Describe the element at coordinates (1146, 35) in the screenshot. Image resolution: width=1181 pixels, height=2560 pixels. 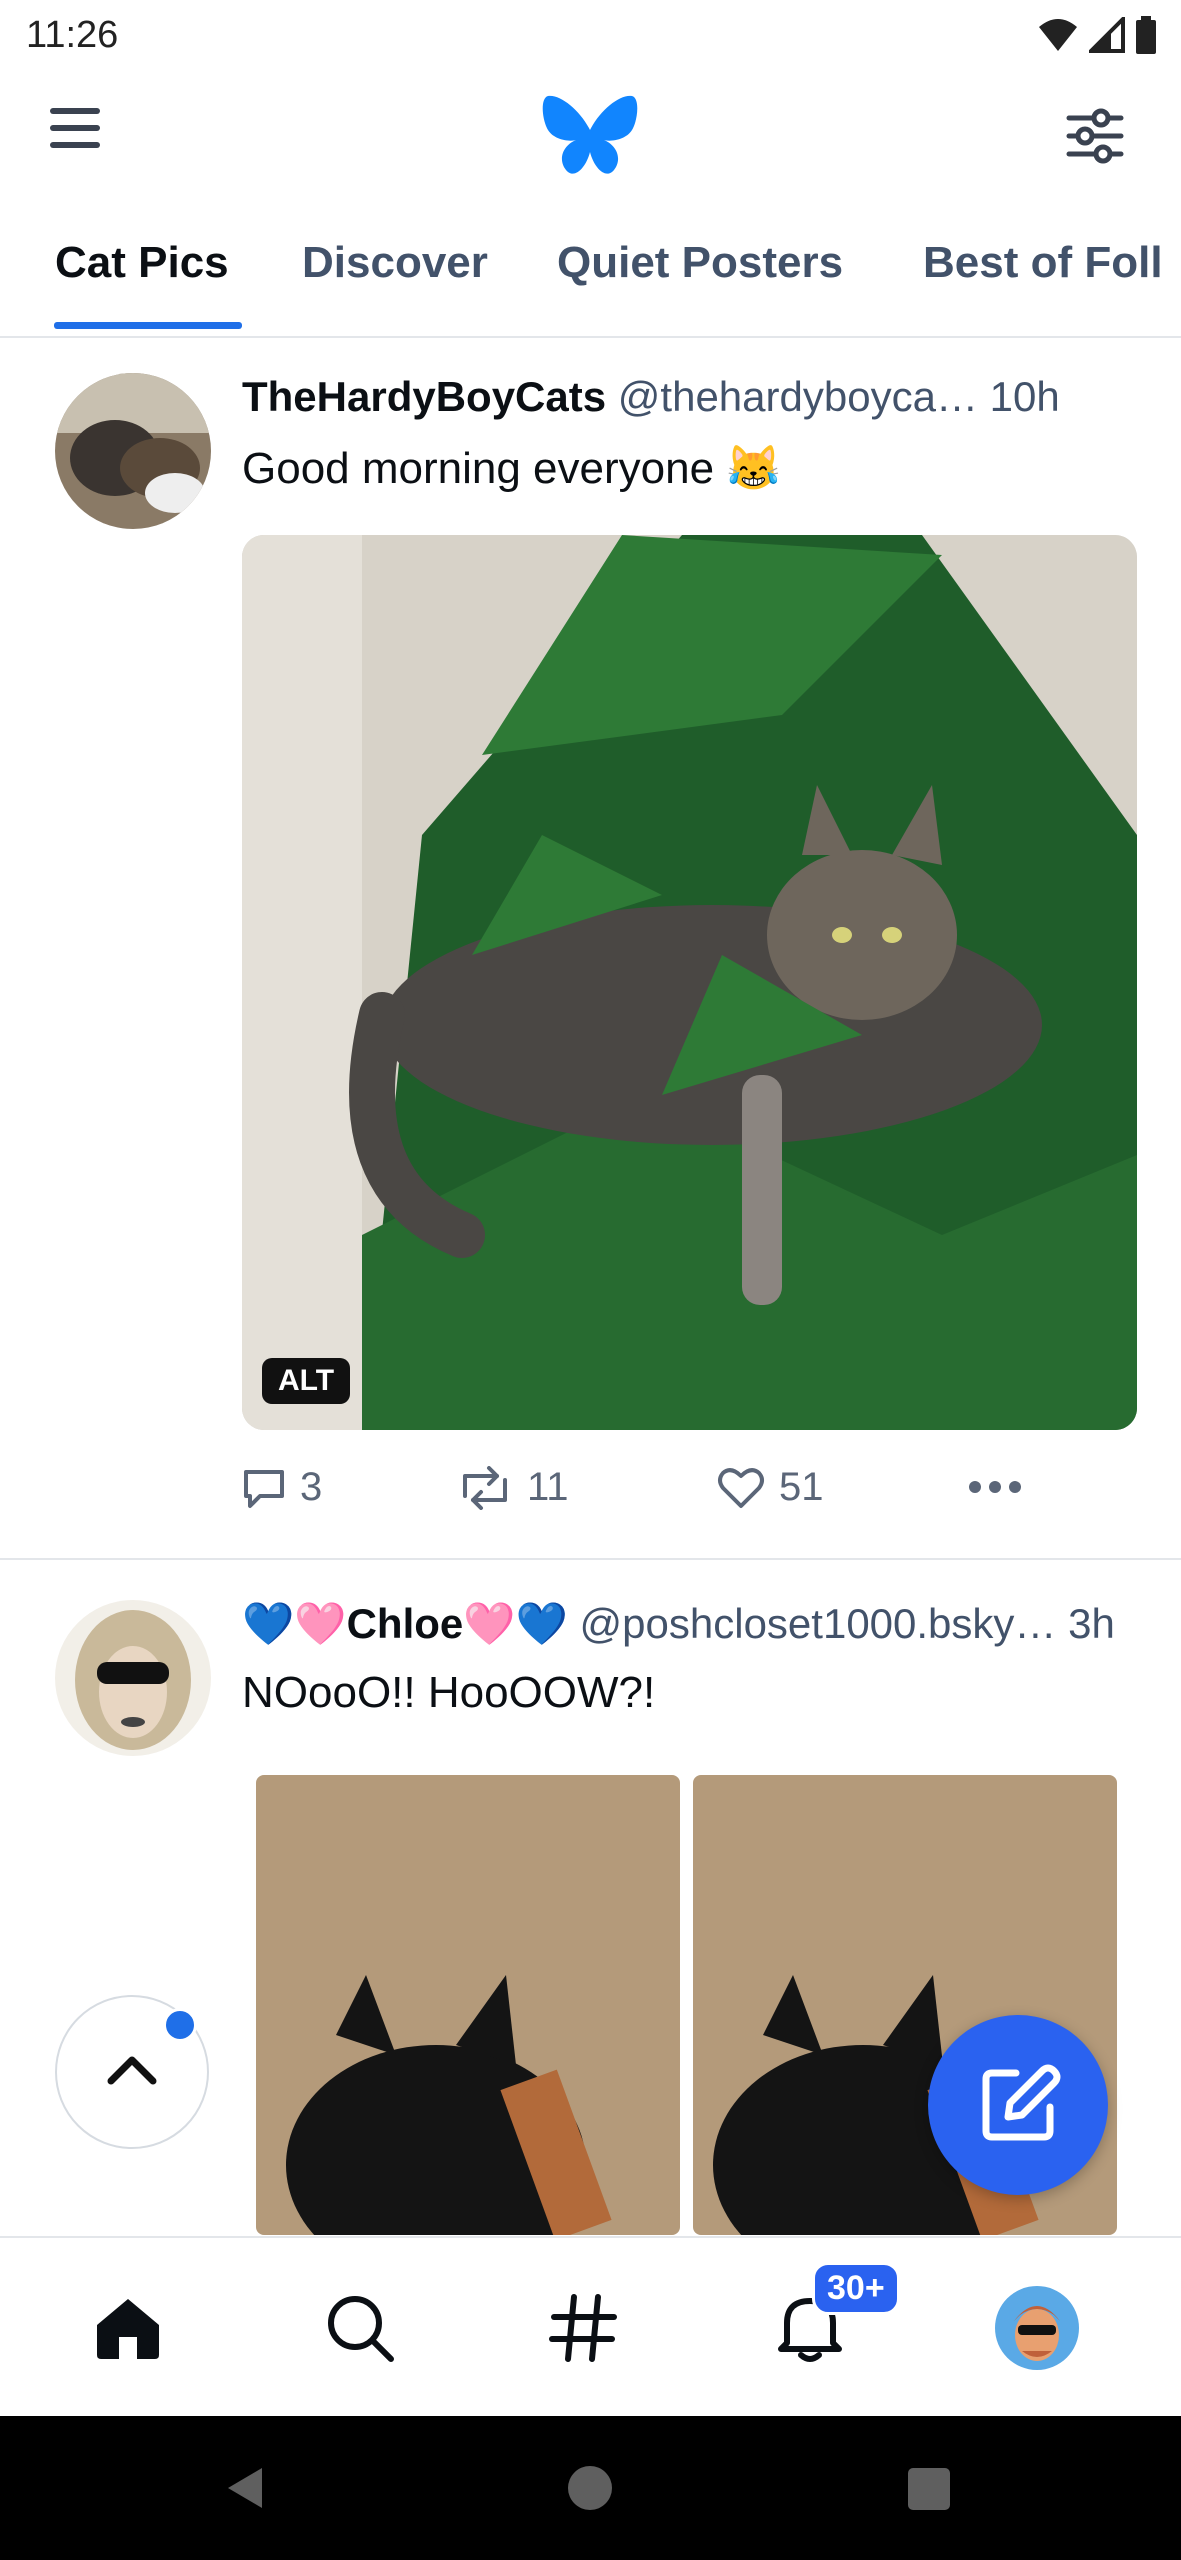
I see `battery-icon` at that location.